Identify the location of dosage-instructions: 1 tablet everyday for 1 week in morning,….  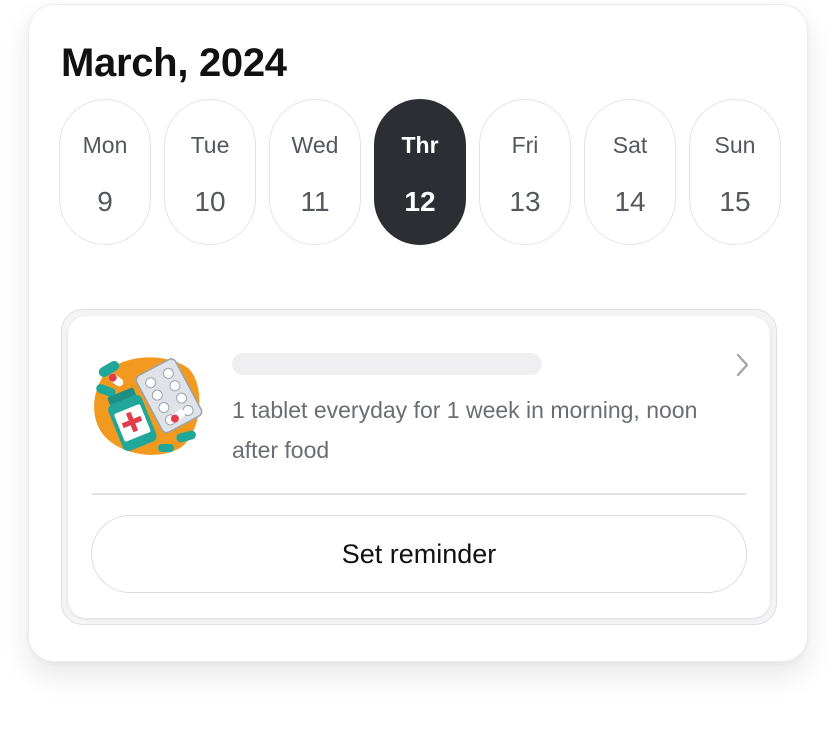
(465, 430).